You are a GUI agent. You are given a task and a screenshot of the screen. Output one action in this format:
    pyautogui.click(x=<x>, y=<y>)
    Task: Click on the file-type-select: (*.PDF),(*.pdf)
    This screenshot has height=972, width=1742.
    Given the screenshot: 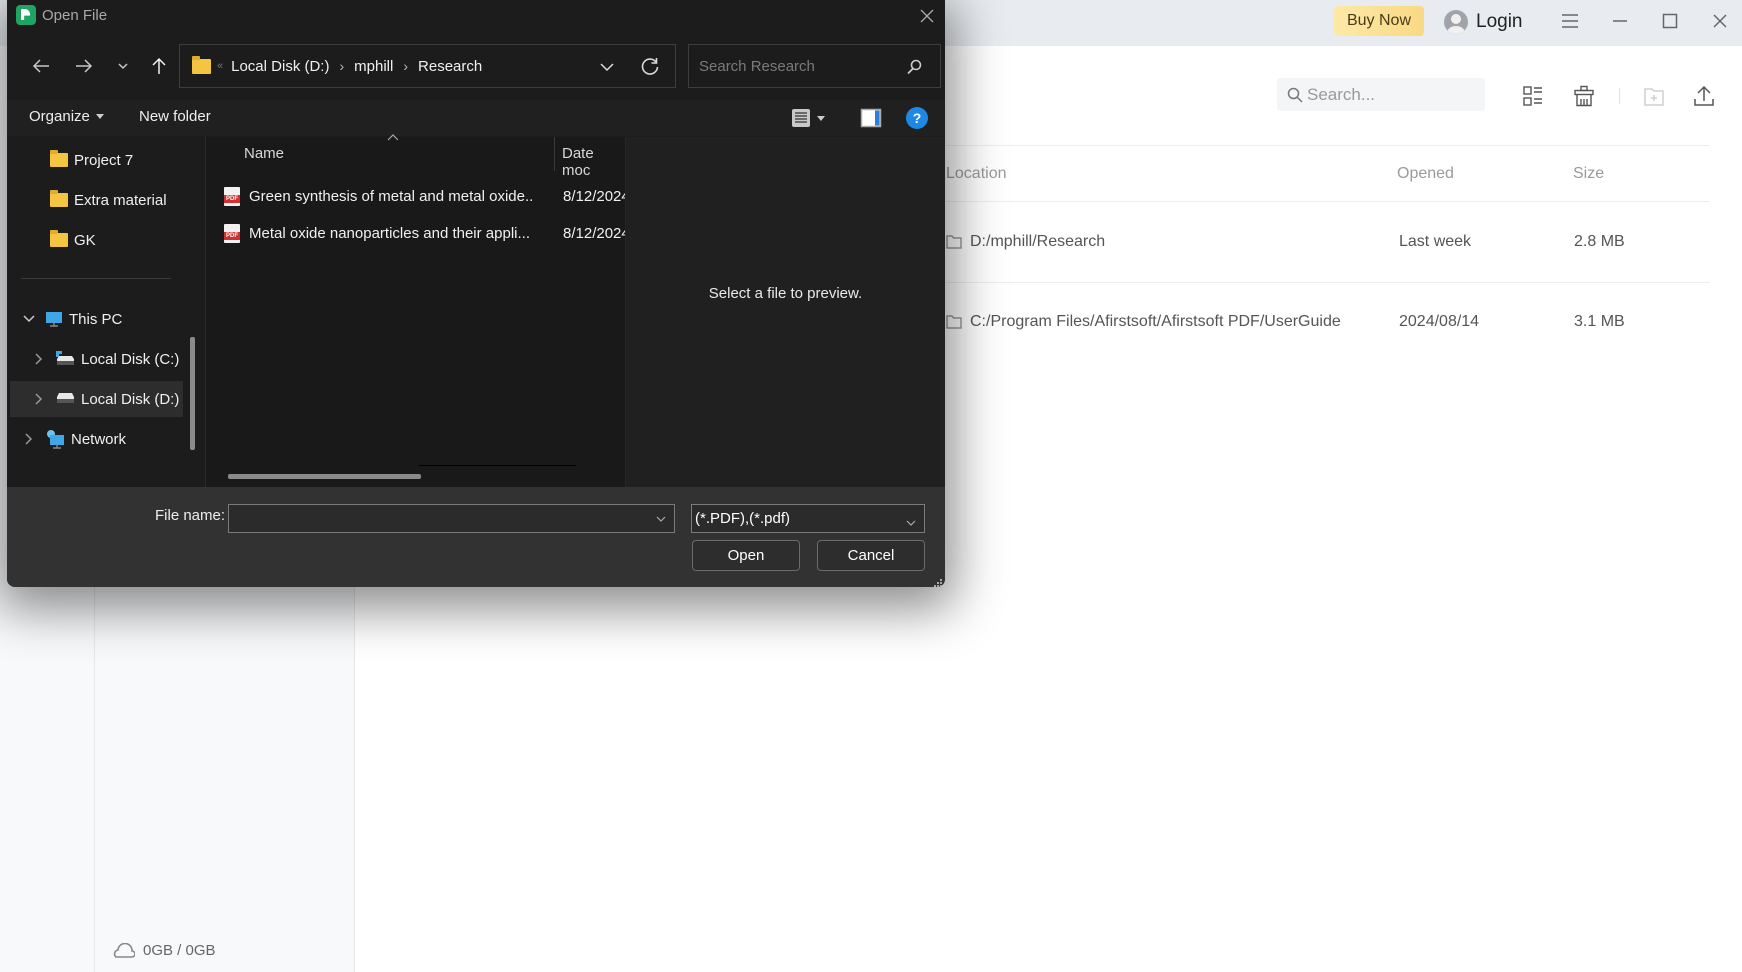 What is the action you would take?
    pyautogui.click(x=808, y=518)
    